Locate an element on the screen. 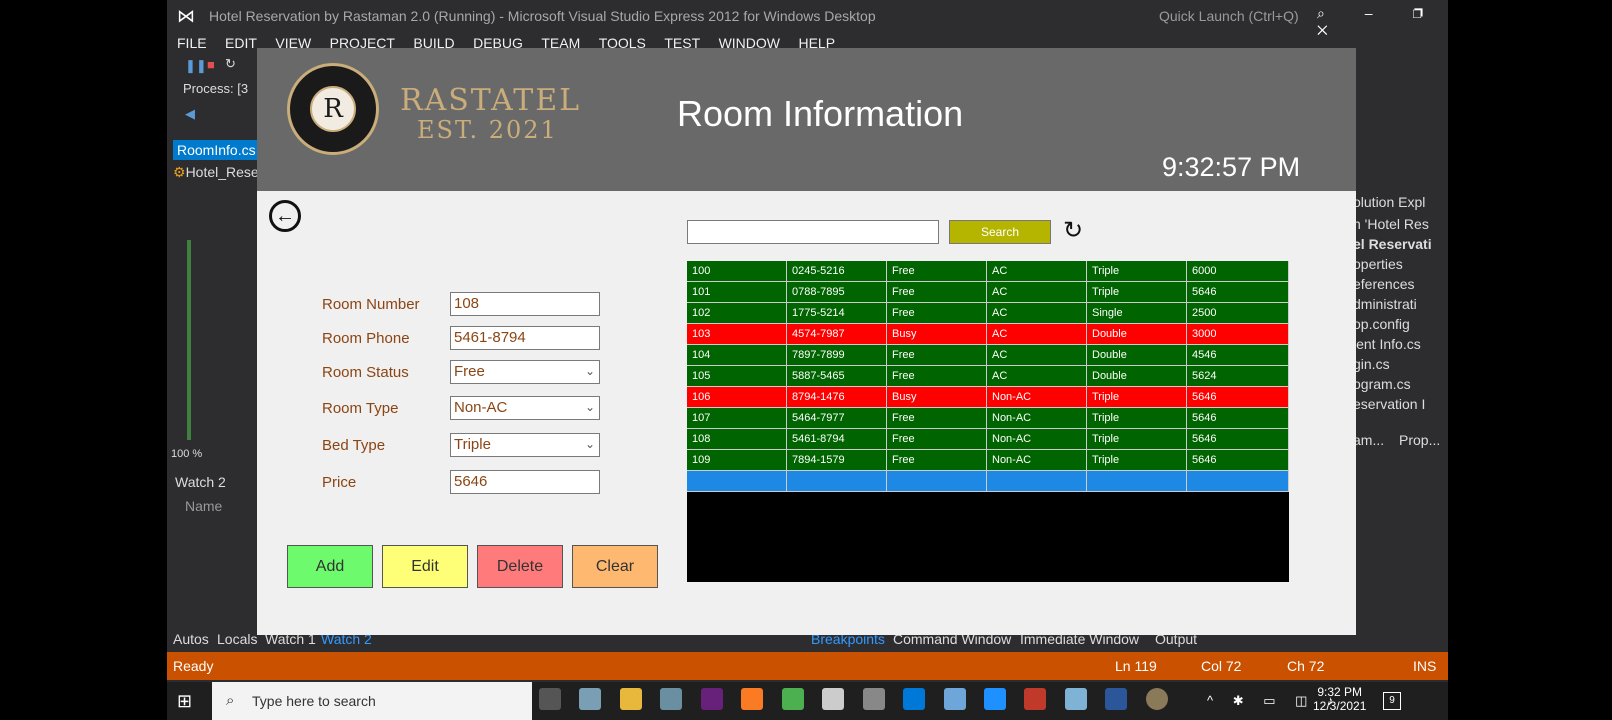 Image resolution: width=1612 pixels, height=720 pixels. table-row: 108 5461-8794 Free Non-AC Triple 5646 is located at coordinates (988, 439).